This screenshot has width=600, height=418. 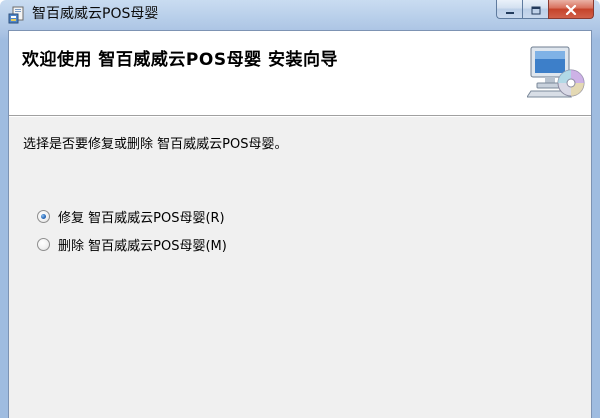 I want to click on remove-radio, so click(x=43, y=244).